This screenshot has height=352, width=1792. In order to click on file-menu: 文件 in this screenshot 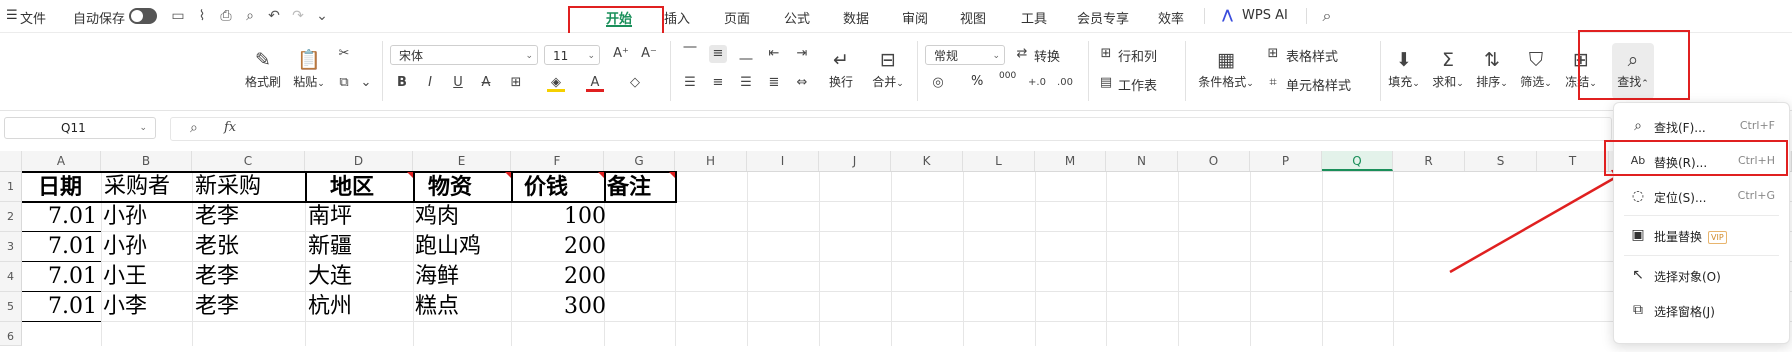, I will do `click(33, 17)`.